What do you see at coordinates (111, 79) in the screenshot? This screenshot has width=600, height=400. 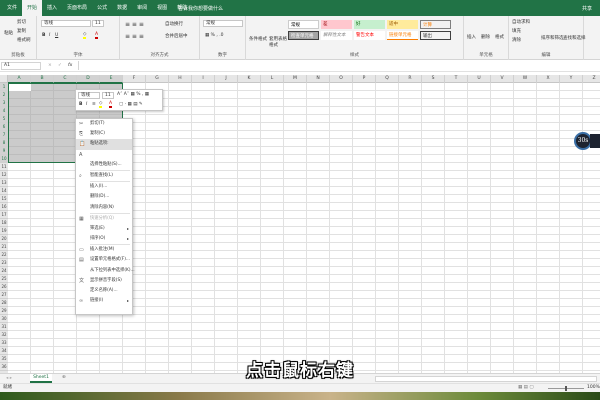 I see `column-header: E` at bounding box center [111, 79].